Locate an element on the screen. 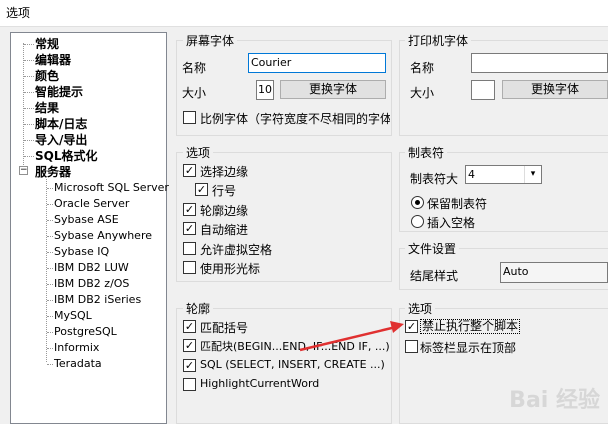  annotation-arrow-line is located at coordinates (348, 338).